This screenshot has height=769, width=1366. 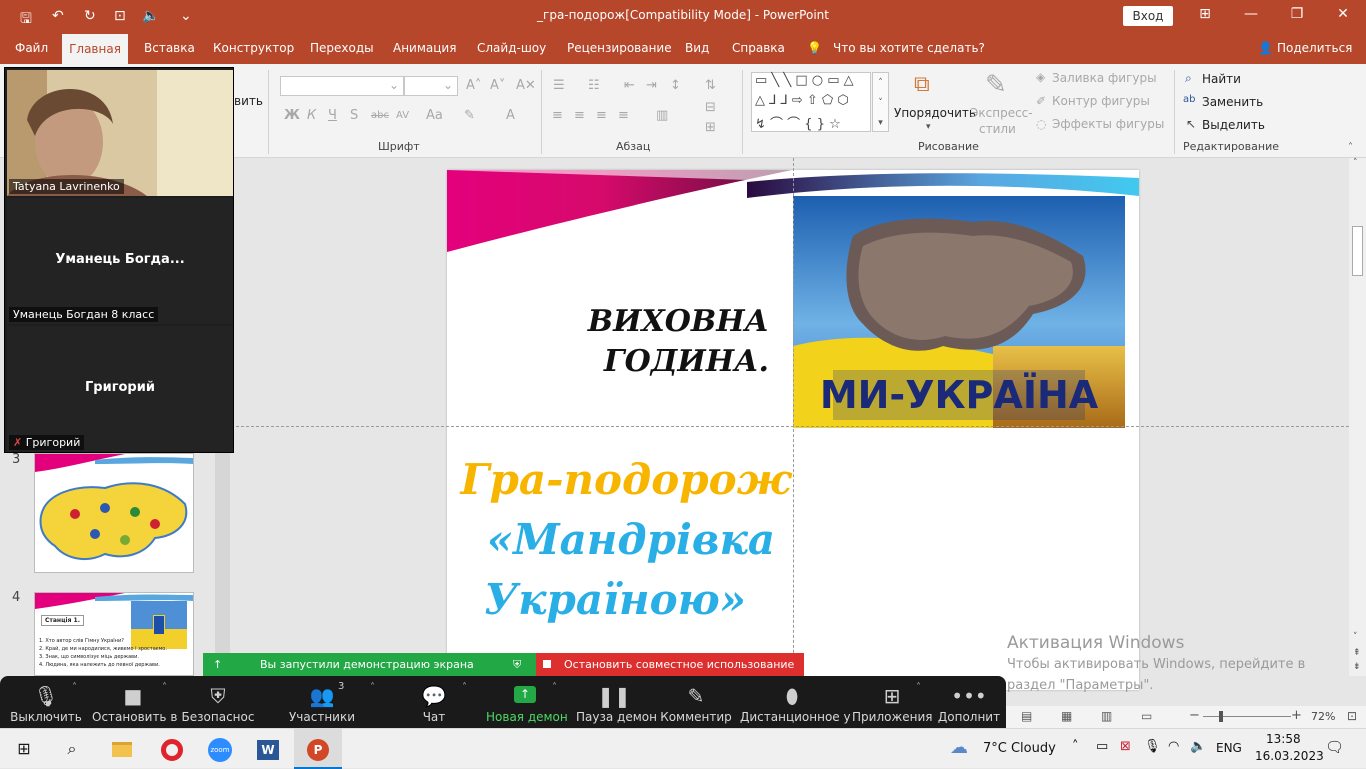 I want to click on tray-mic-icon: 🎙, so click(x=1152, y=746).